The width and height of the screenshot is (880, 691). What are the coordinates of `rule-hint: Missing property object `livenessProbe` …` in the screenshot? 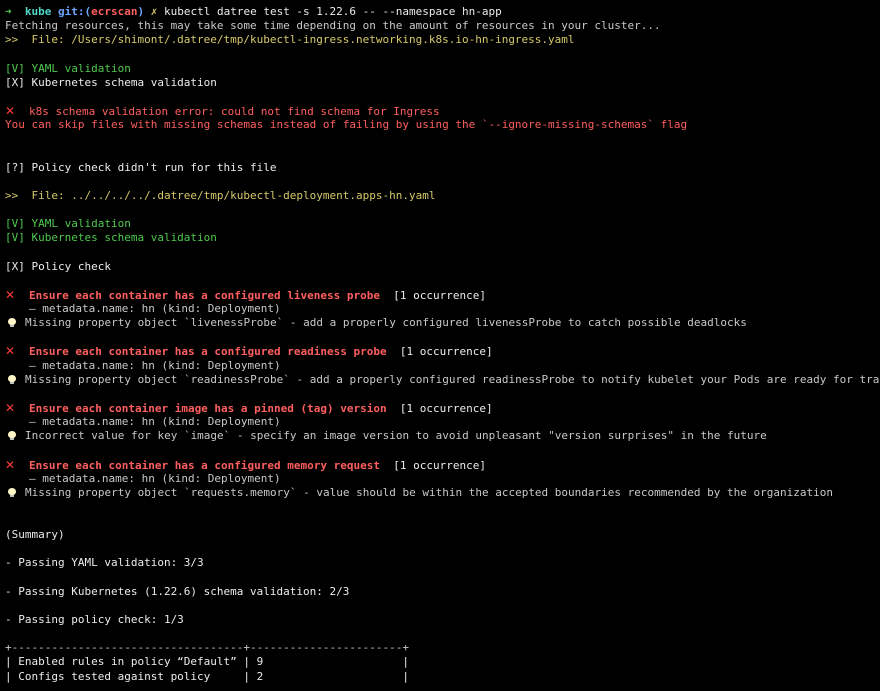 It's located at (386, 323).